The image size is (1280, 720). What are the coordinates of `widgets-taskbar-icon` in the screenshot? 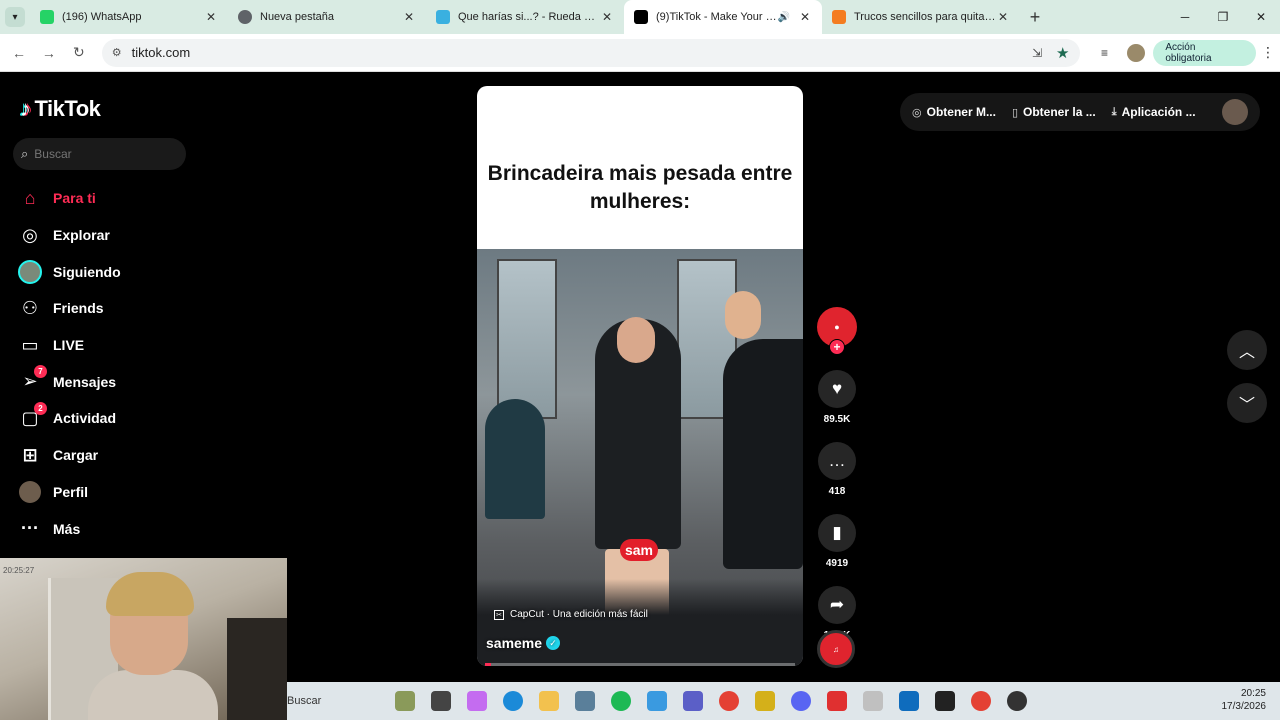 It's located at (405, 701).